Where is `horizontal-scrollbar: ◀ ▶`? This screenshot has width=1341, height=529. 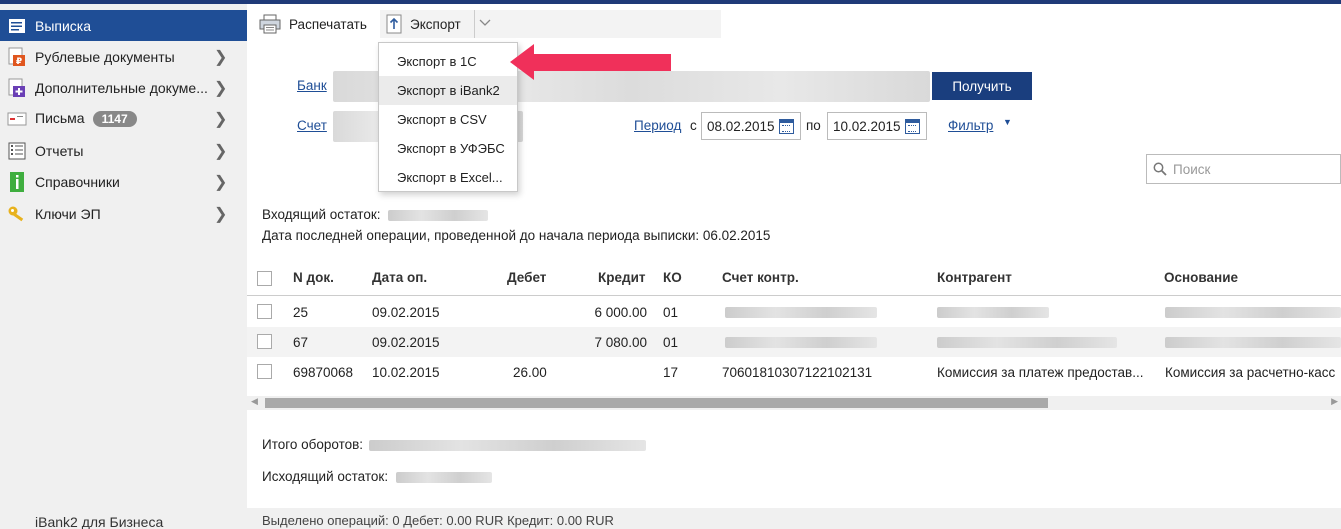 horizontal-scrollbar: ◀ ▶ is located at coordinates (794, 403).